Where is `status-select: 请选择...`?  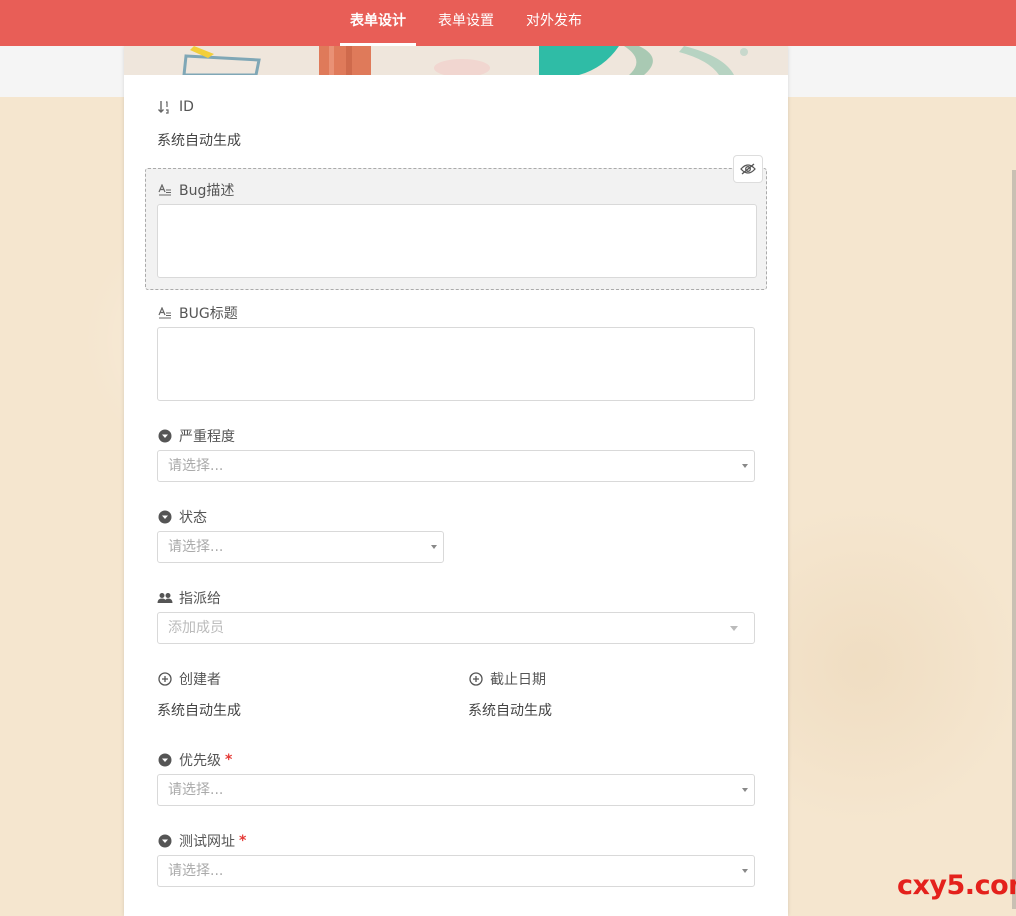
status-select: 请选择... is located at coordinates (300, 547).